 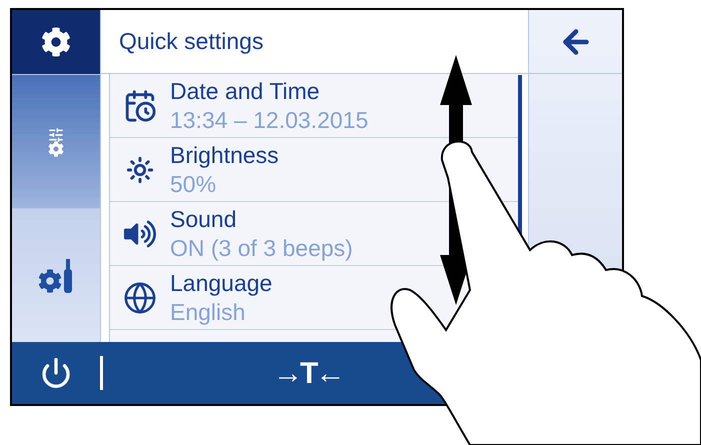 I want to click on item-label: Brightness, so click(x=224, y=155).